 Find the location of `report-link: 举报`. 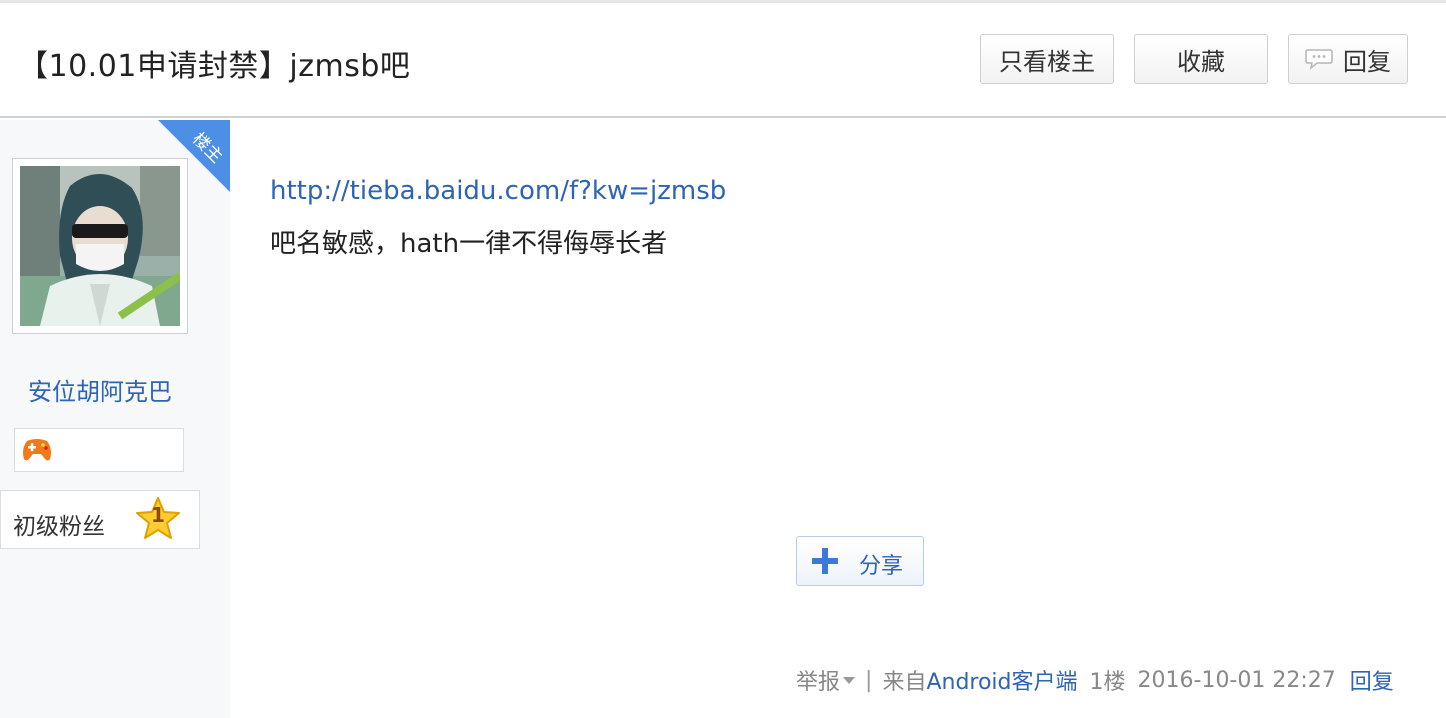

report-link: 举报 is located at coordinates (818, 680).